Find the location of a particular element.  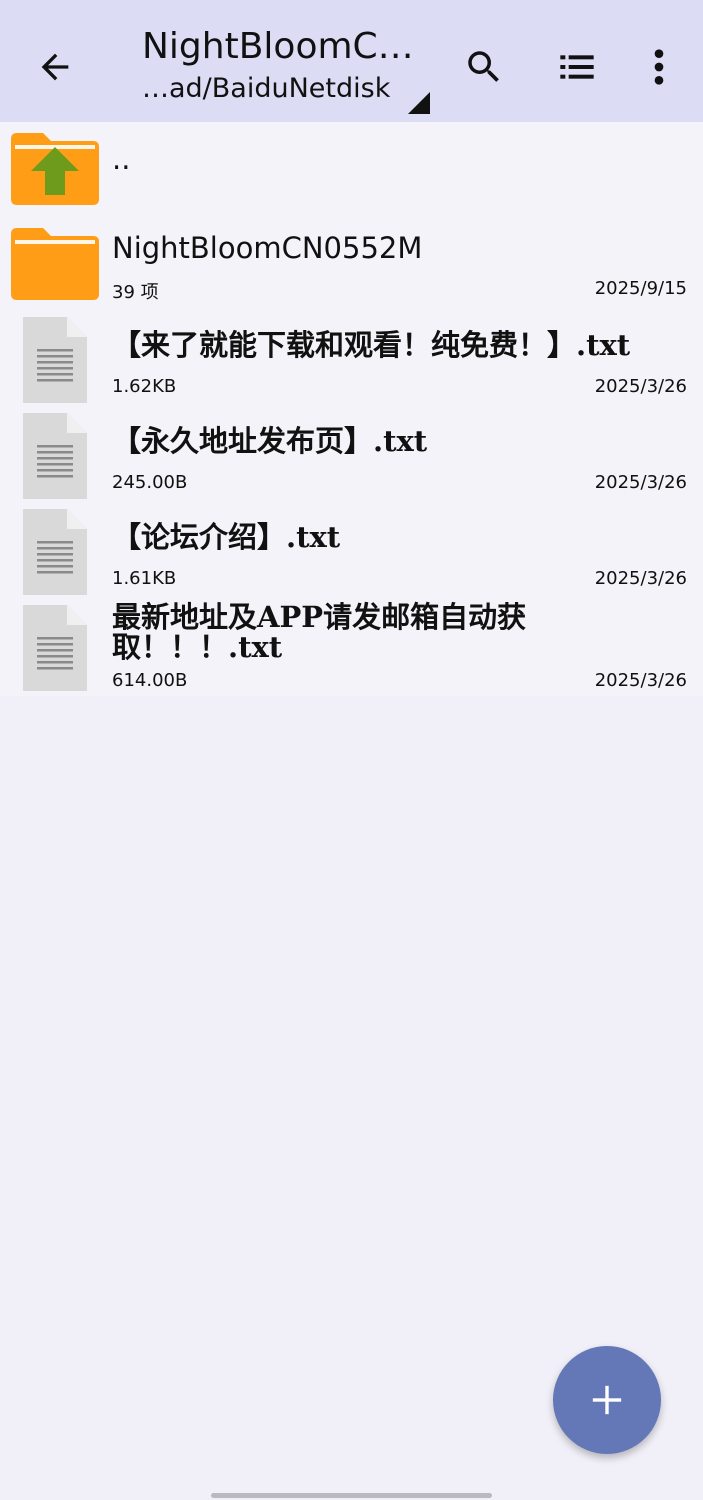

search-icon is located at coordinates (483, 66).